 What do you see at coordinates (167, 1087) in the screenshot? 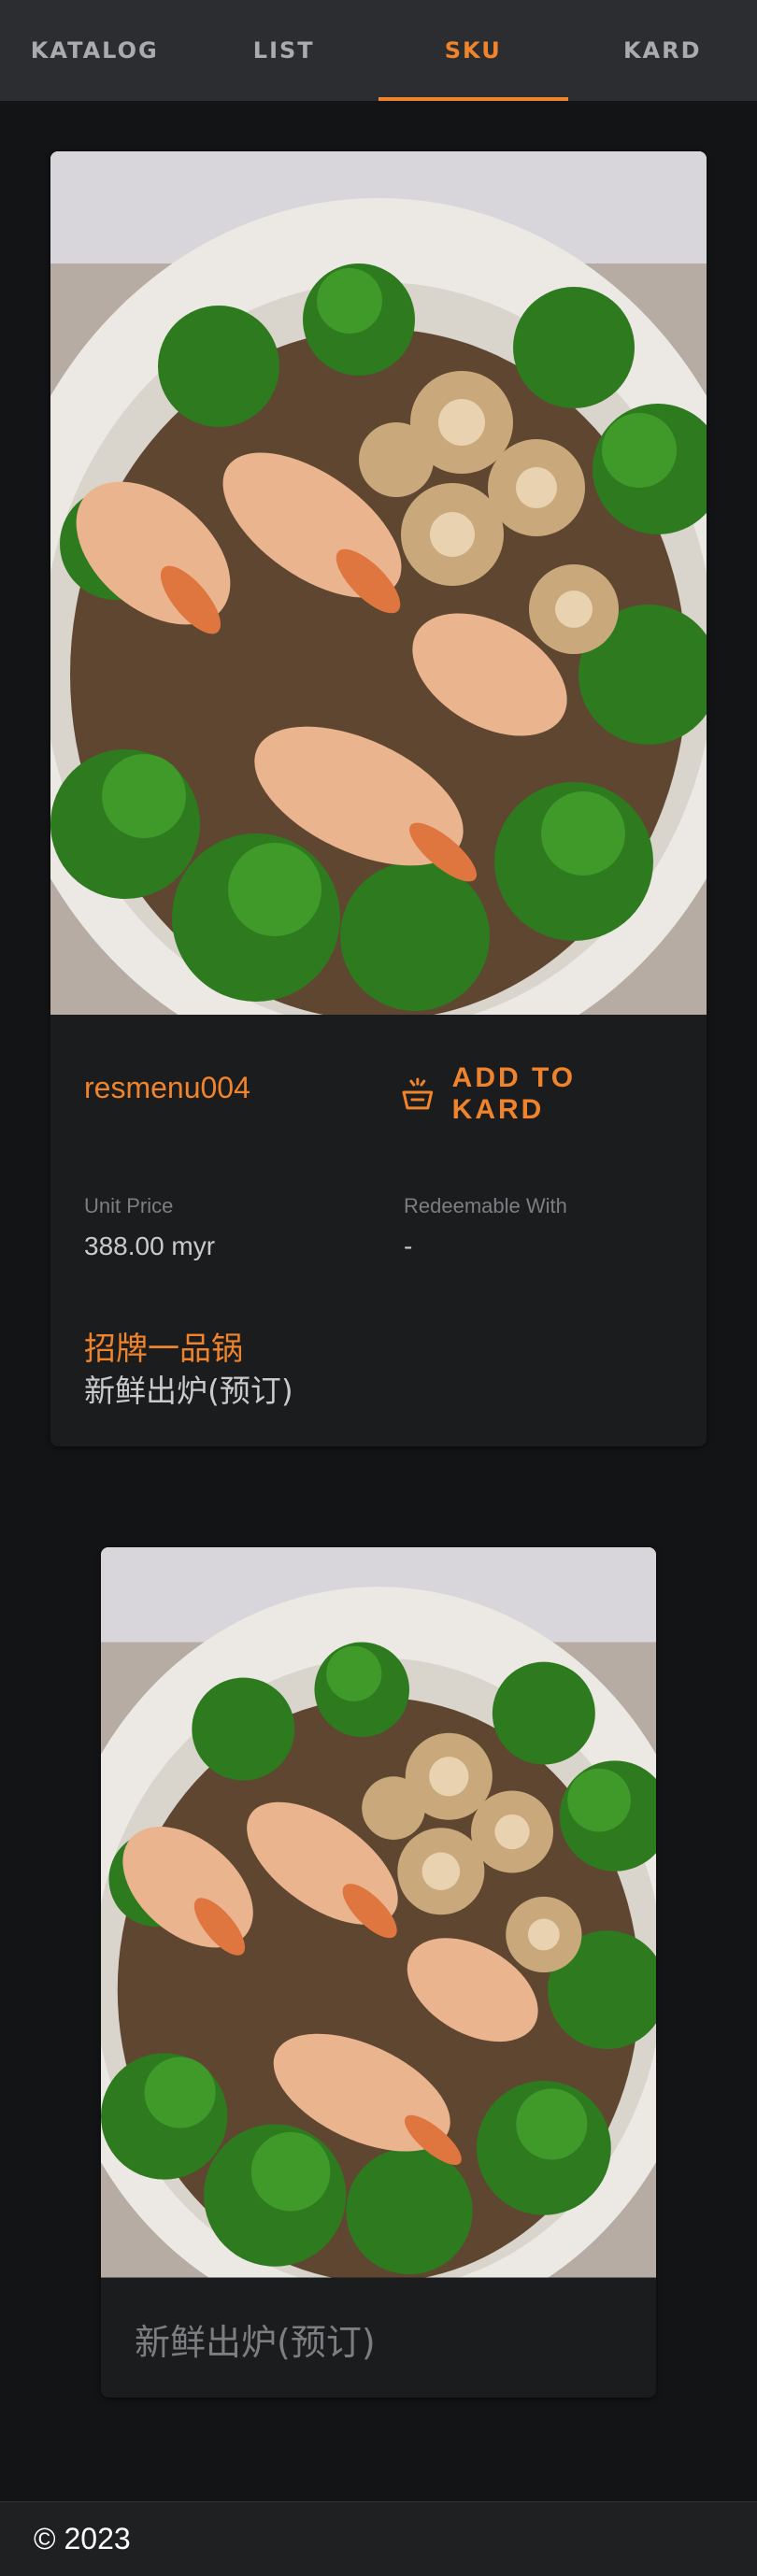
I see `sku-name: resmenu004` at bounding box center [167, 1087].